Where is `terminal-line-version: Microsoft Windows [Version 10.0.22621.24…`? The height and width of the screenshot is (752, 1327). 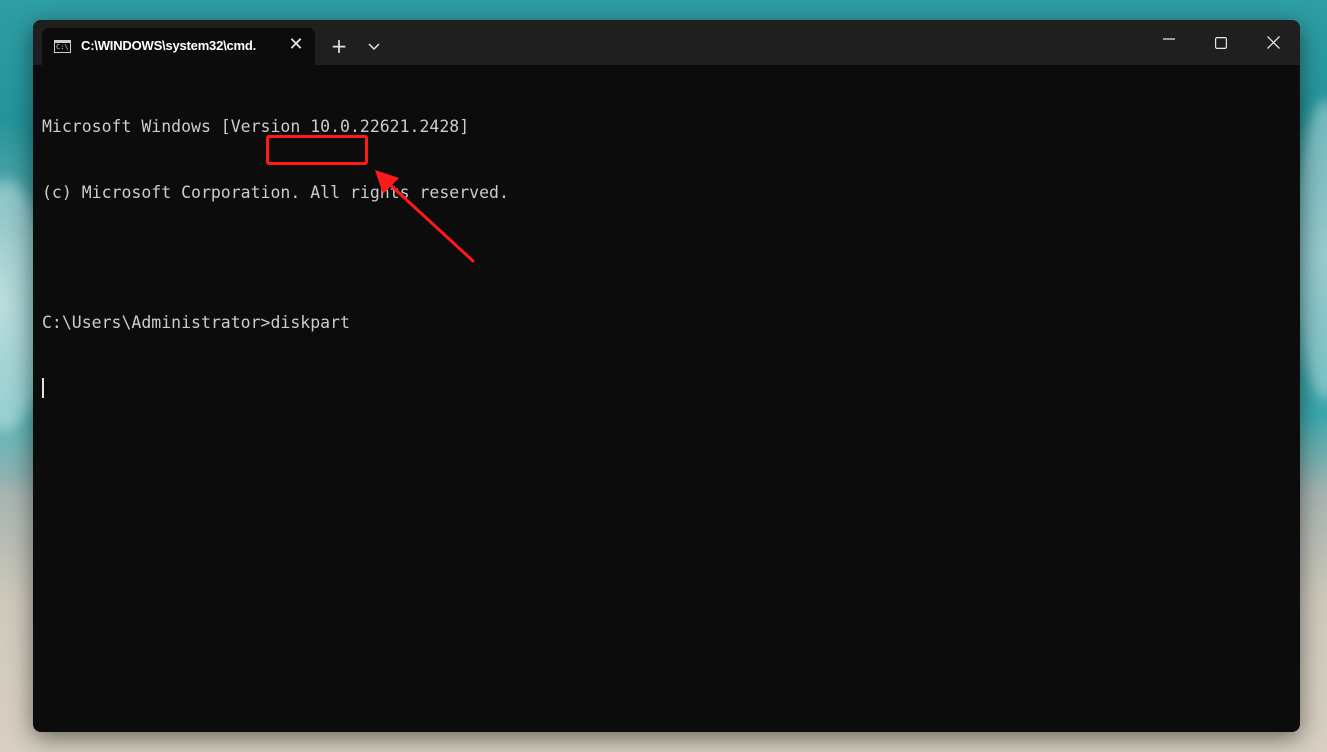
terminal-line-version: Microsoft Windows [Version 10.0.22621.24… is located at coordinates (256, 127).